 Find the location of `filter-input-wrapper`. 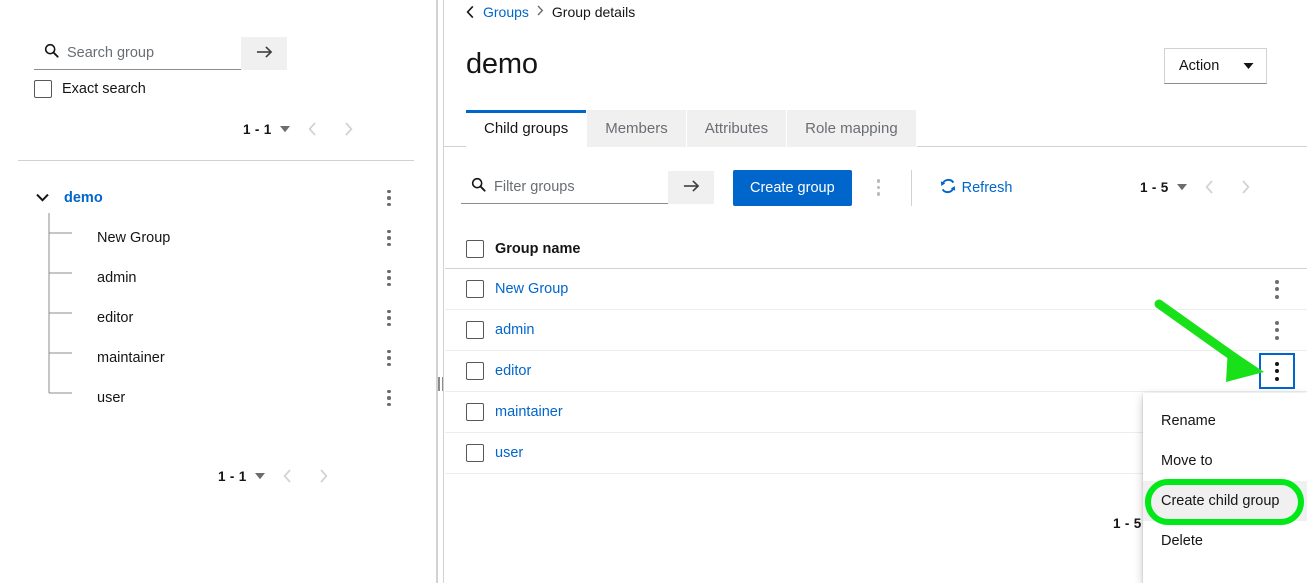

filter-input-wrapper is located at coordinates (564, 187).